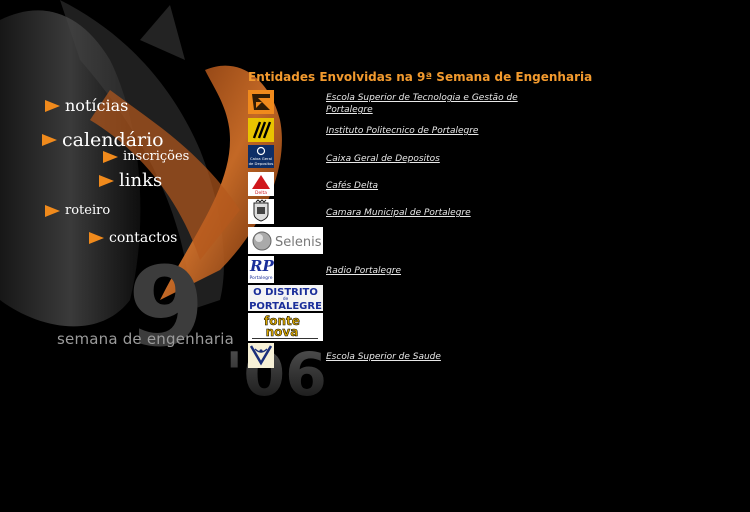  What do you see at coordinates (261, 156) in the screenshot?
I see `cgd-logo-icon: Caixa Geral de Depositos` at bounding box center [261, 156].